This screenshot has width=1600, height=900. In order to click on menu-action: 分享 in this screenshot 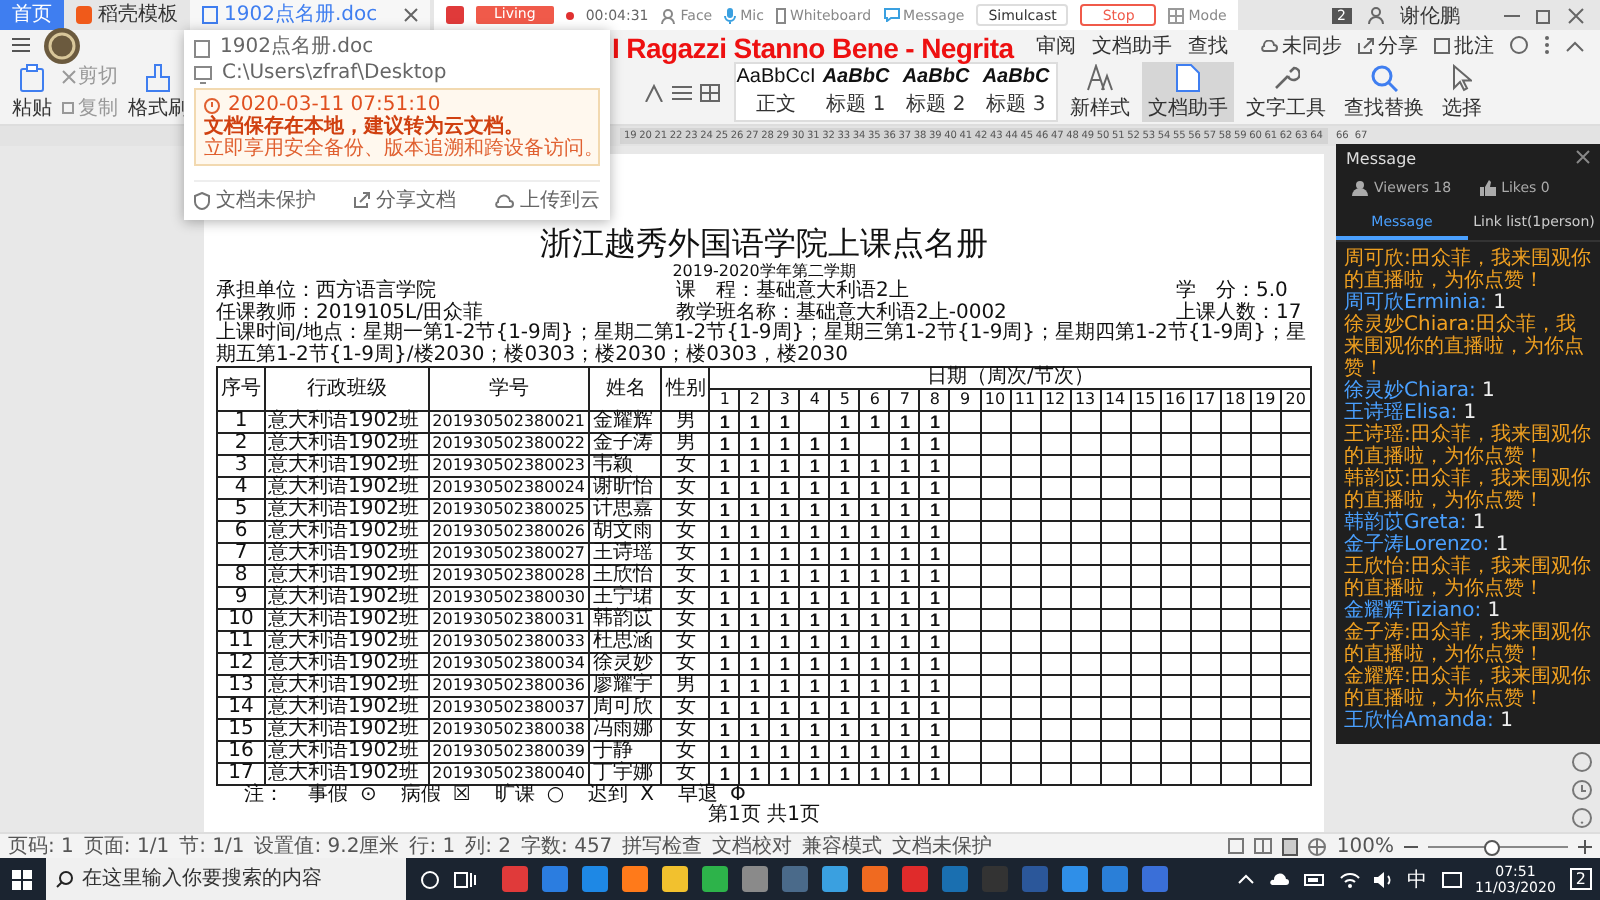, I will do `click(1388, 45)`.